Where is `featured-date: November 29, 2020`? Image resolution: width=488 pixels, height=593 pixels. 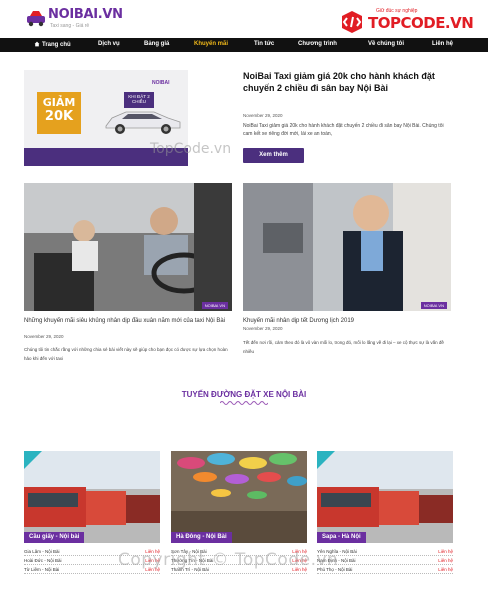 featured-date: November 29, 2020 is located at coordinates (263, 115).